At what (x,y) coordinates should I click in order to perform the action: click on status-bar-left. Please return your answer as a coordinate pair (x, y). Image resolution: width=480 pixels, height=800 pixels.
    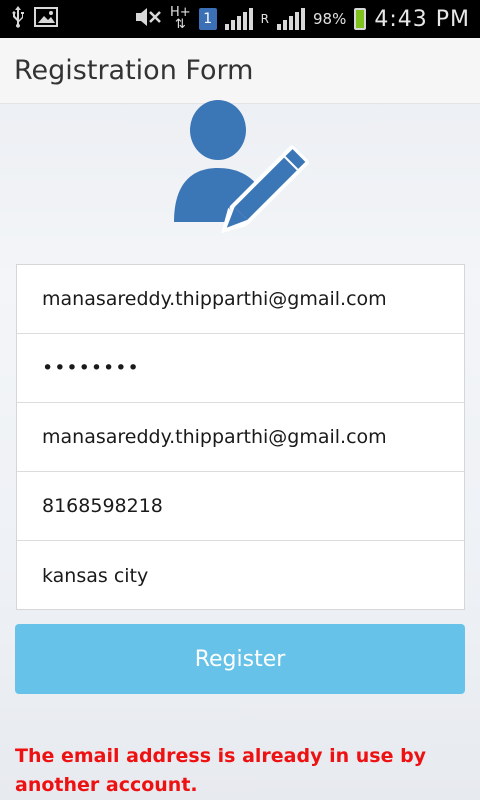
    Looking at the image, I should click on (34, 19).